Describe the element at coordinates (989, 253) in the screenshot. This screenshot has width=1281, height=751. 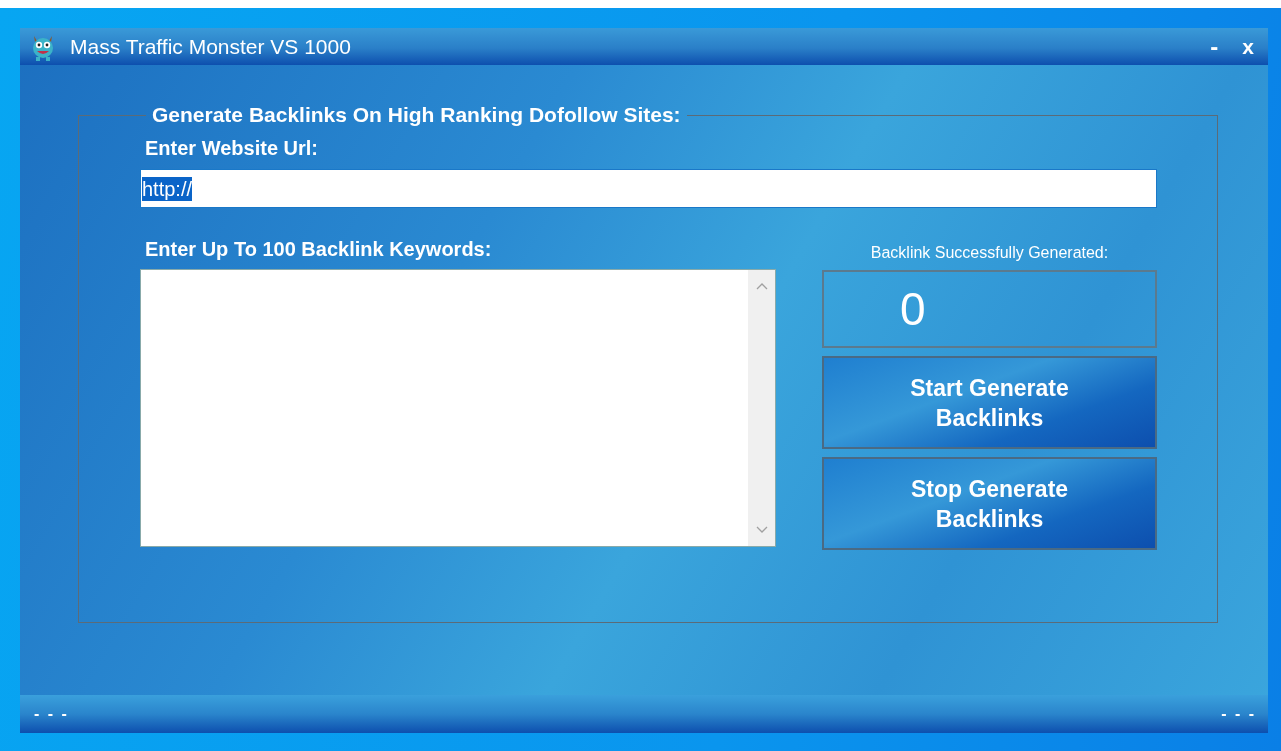
I see `counter-label: Backlink Successfully Generated:` at that location.